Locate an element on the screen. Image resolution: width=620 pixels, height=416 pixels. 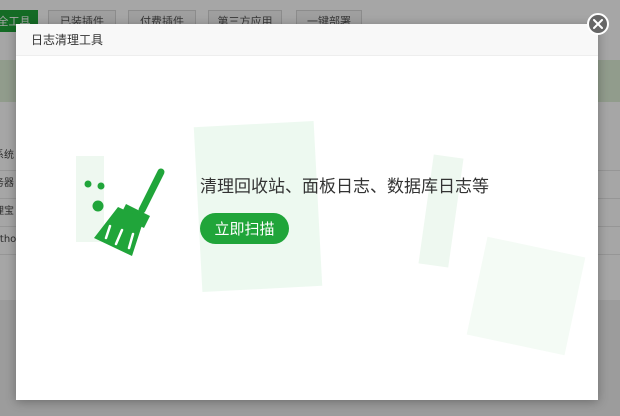
cleanup-description: 清理回收站、面板日志、数据库日志等 is located at coordinates (344, 187).